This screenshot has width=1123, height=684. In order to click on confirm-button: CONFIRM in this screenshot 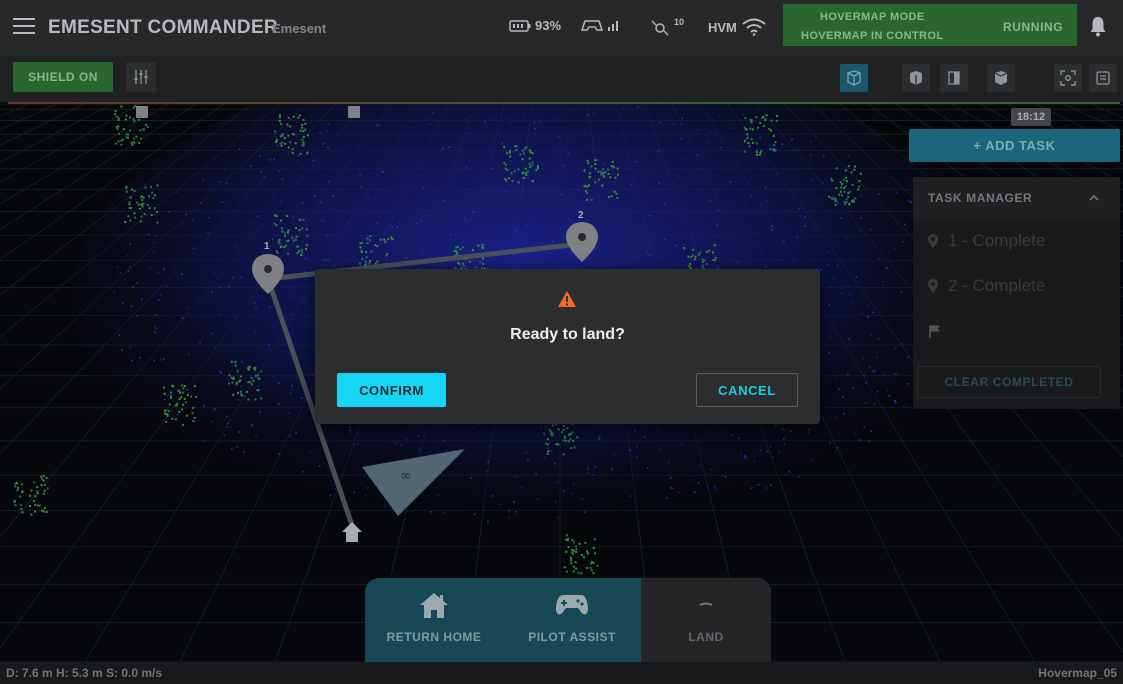, I will do `click(391, 390)`.